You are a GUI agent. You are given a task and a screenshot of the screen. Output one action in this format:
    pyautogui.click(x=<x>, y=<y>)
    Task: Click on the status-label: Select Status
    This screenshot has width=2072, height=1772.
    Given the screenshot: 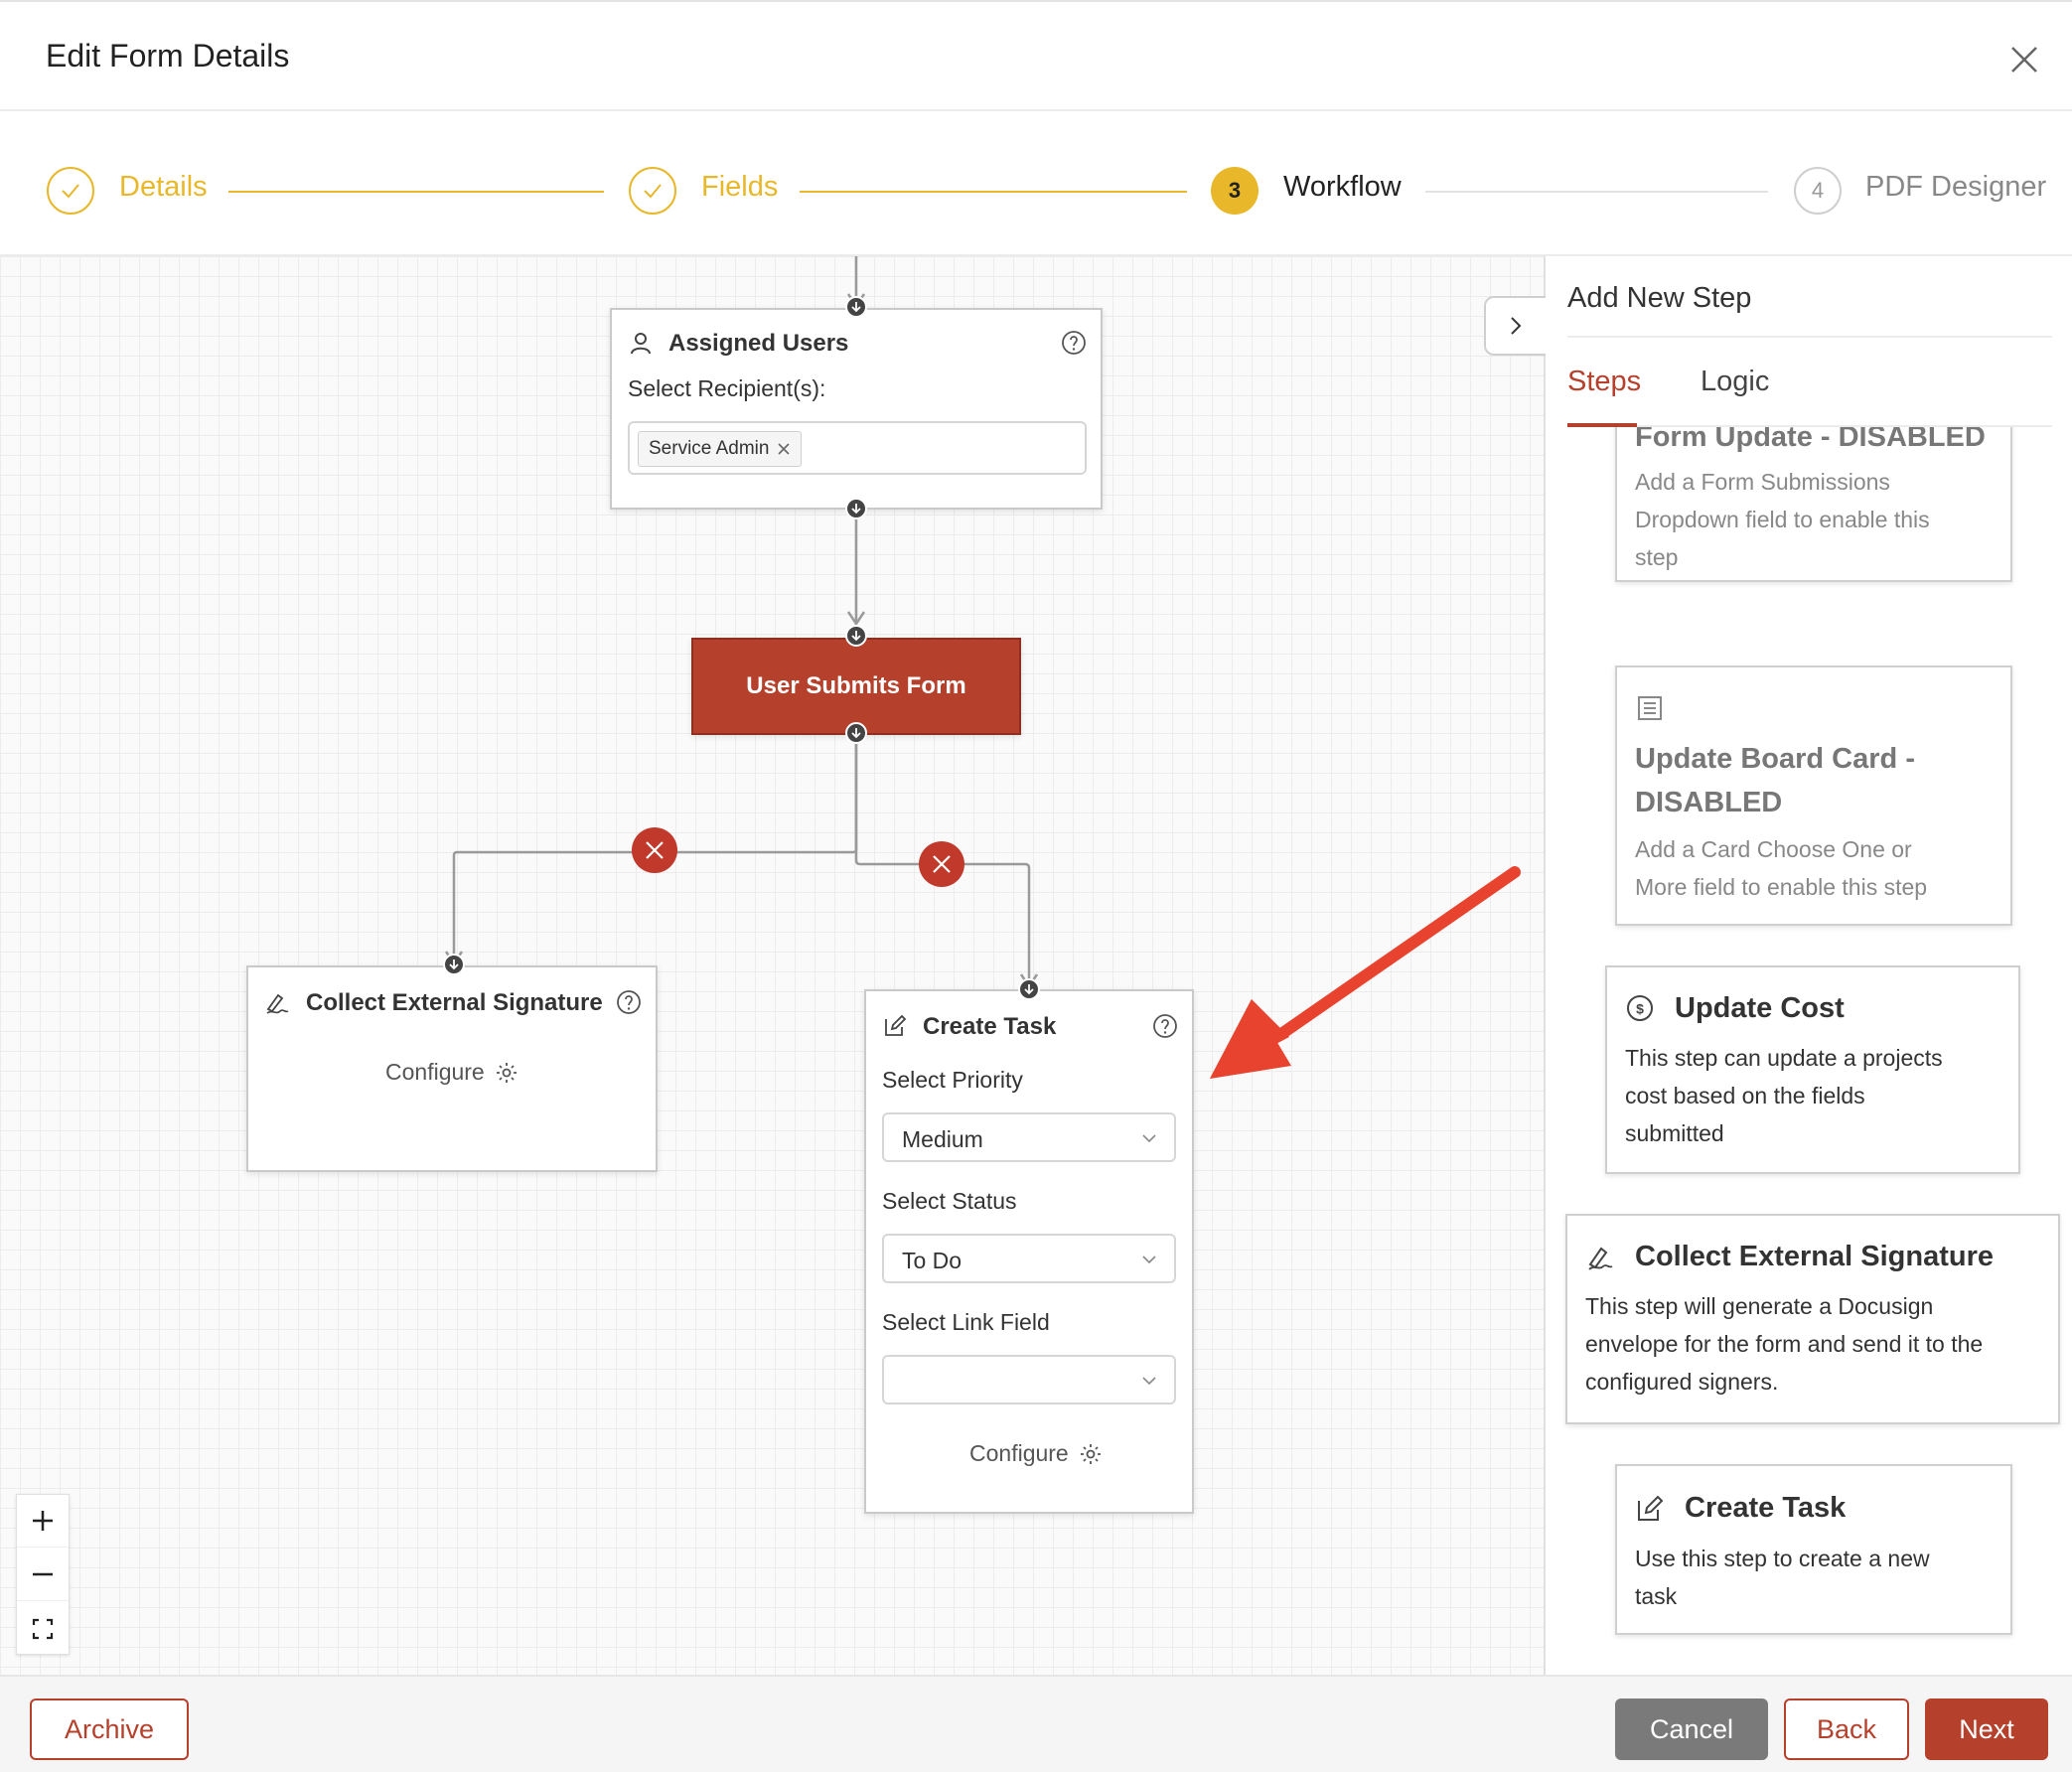 What is the action you would take?
    pyautogui.click(x=950, y=1201)
    